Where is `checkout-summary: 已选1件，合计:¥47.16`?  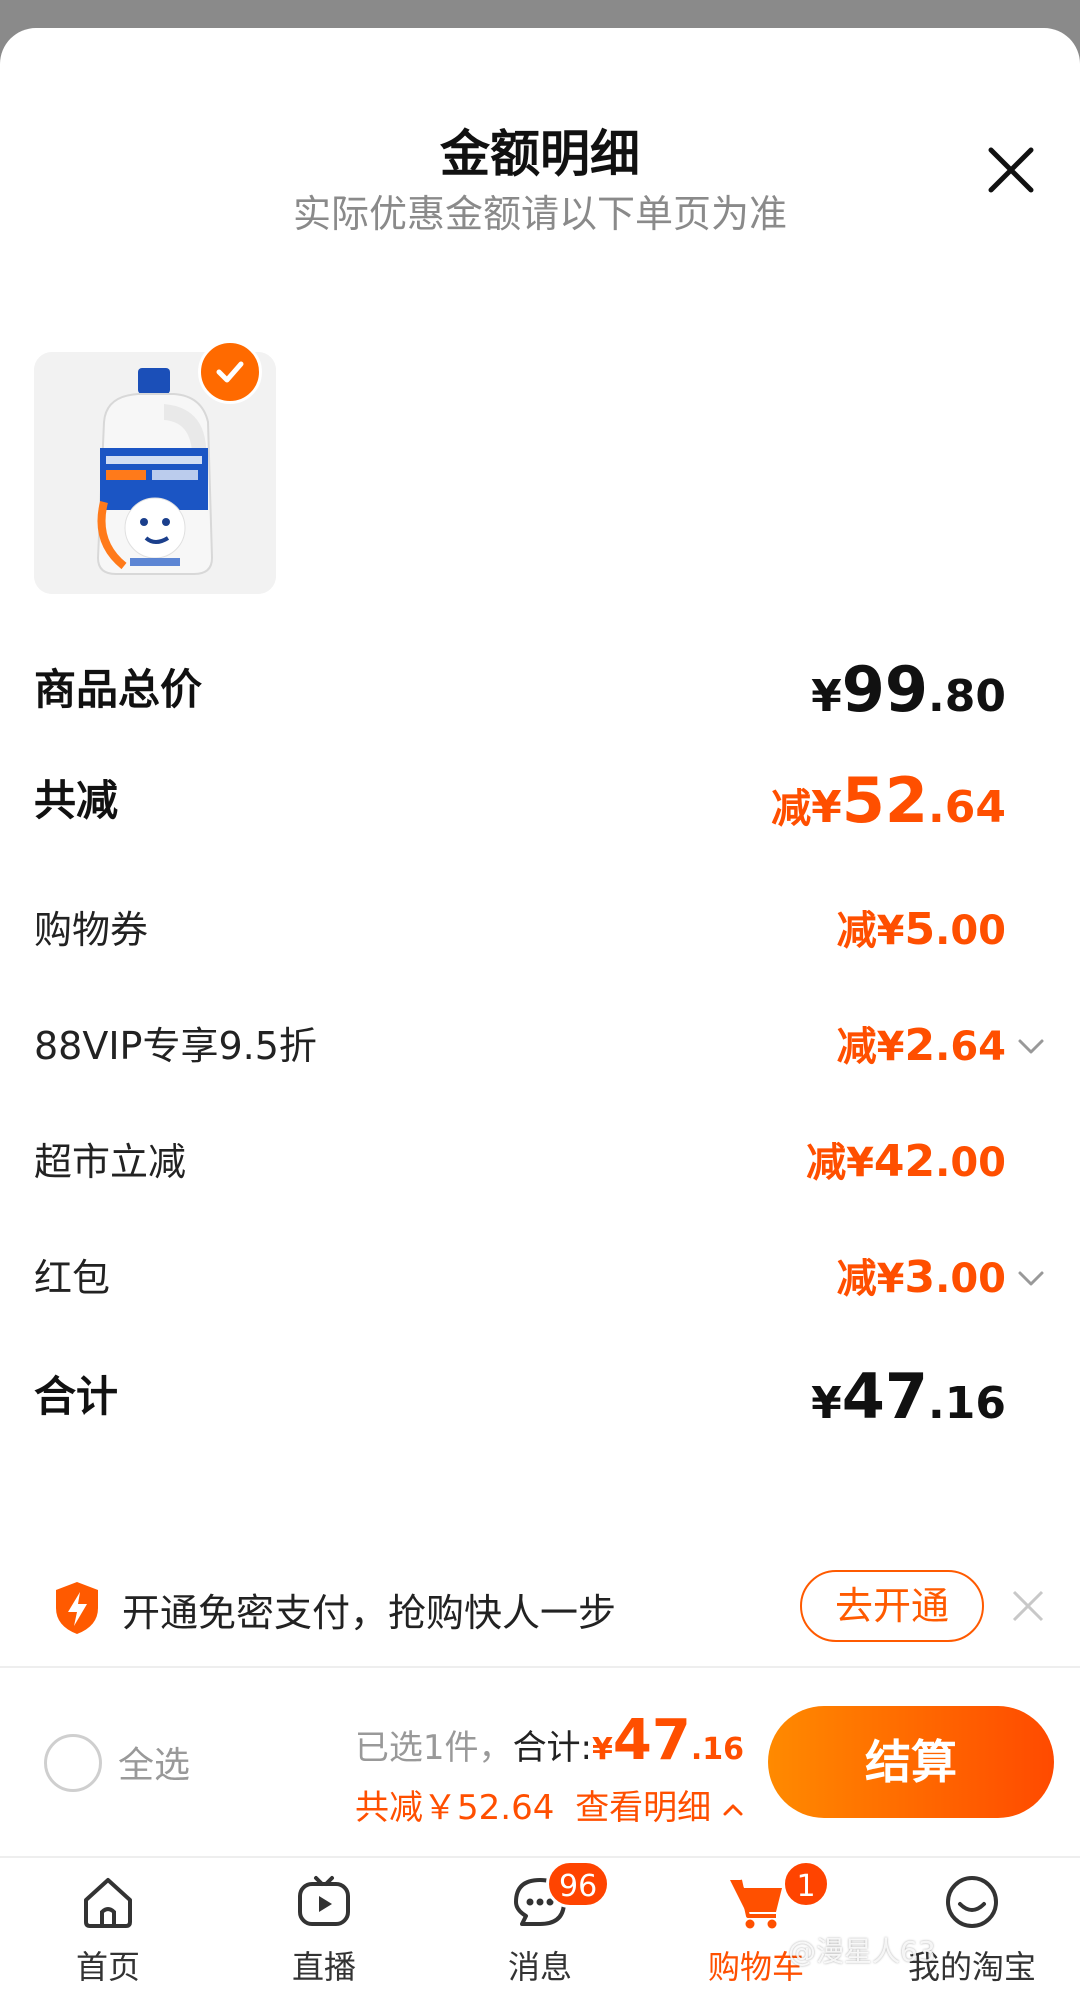
checkout-summary: 已选1件，合计:¥47.16 is located at coordinates (549, 1740).